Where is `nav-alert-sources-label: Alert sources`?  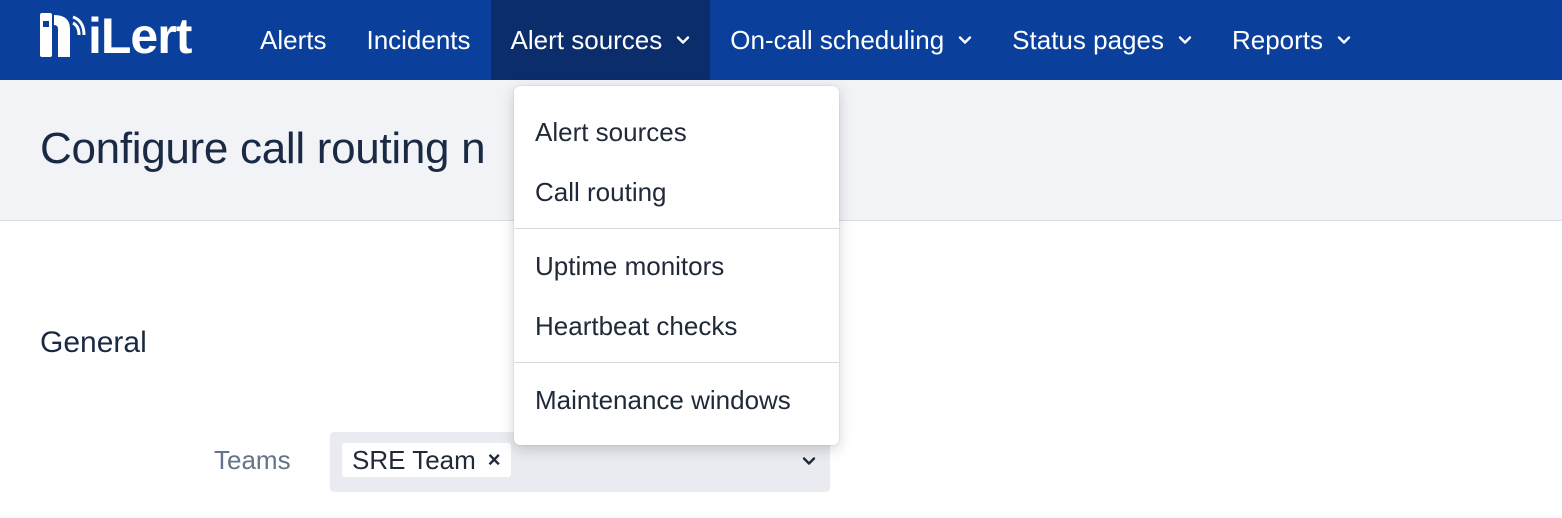 nav-alert-sources-label: Alert sources is located at coordinates (586, 39).